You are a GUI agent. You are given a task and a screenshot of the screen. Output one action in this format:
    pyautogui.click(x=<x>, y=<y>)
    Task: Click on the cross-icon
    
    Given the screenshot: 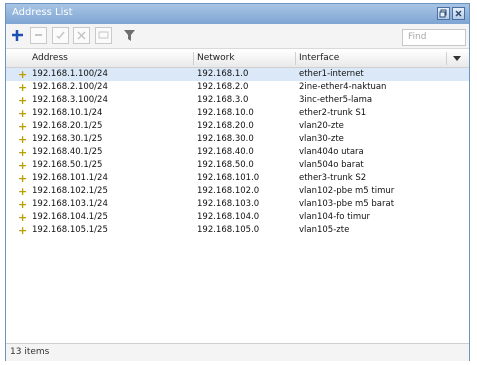 What is the action you would take?
    pyautogui.click(x=81, y=35)
    